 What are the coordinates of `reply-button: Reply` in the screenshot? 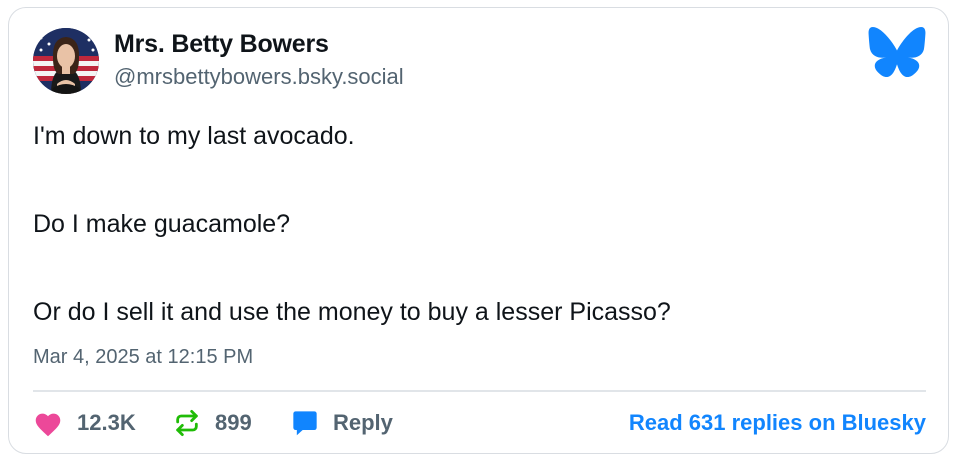 It's located at (342, 423).